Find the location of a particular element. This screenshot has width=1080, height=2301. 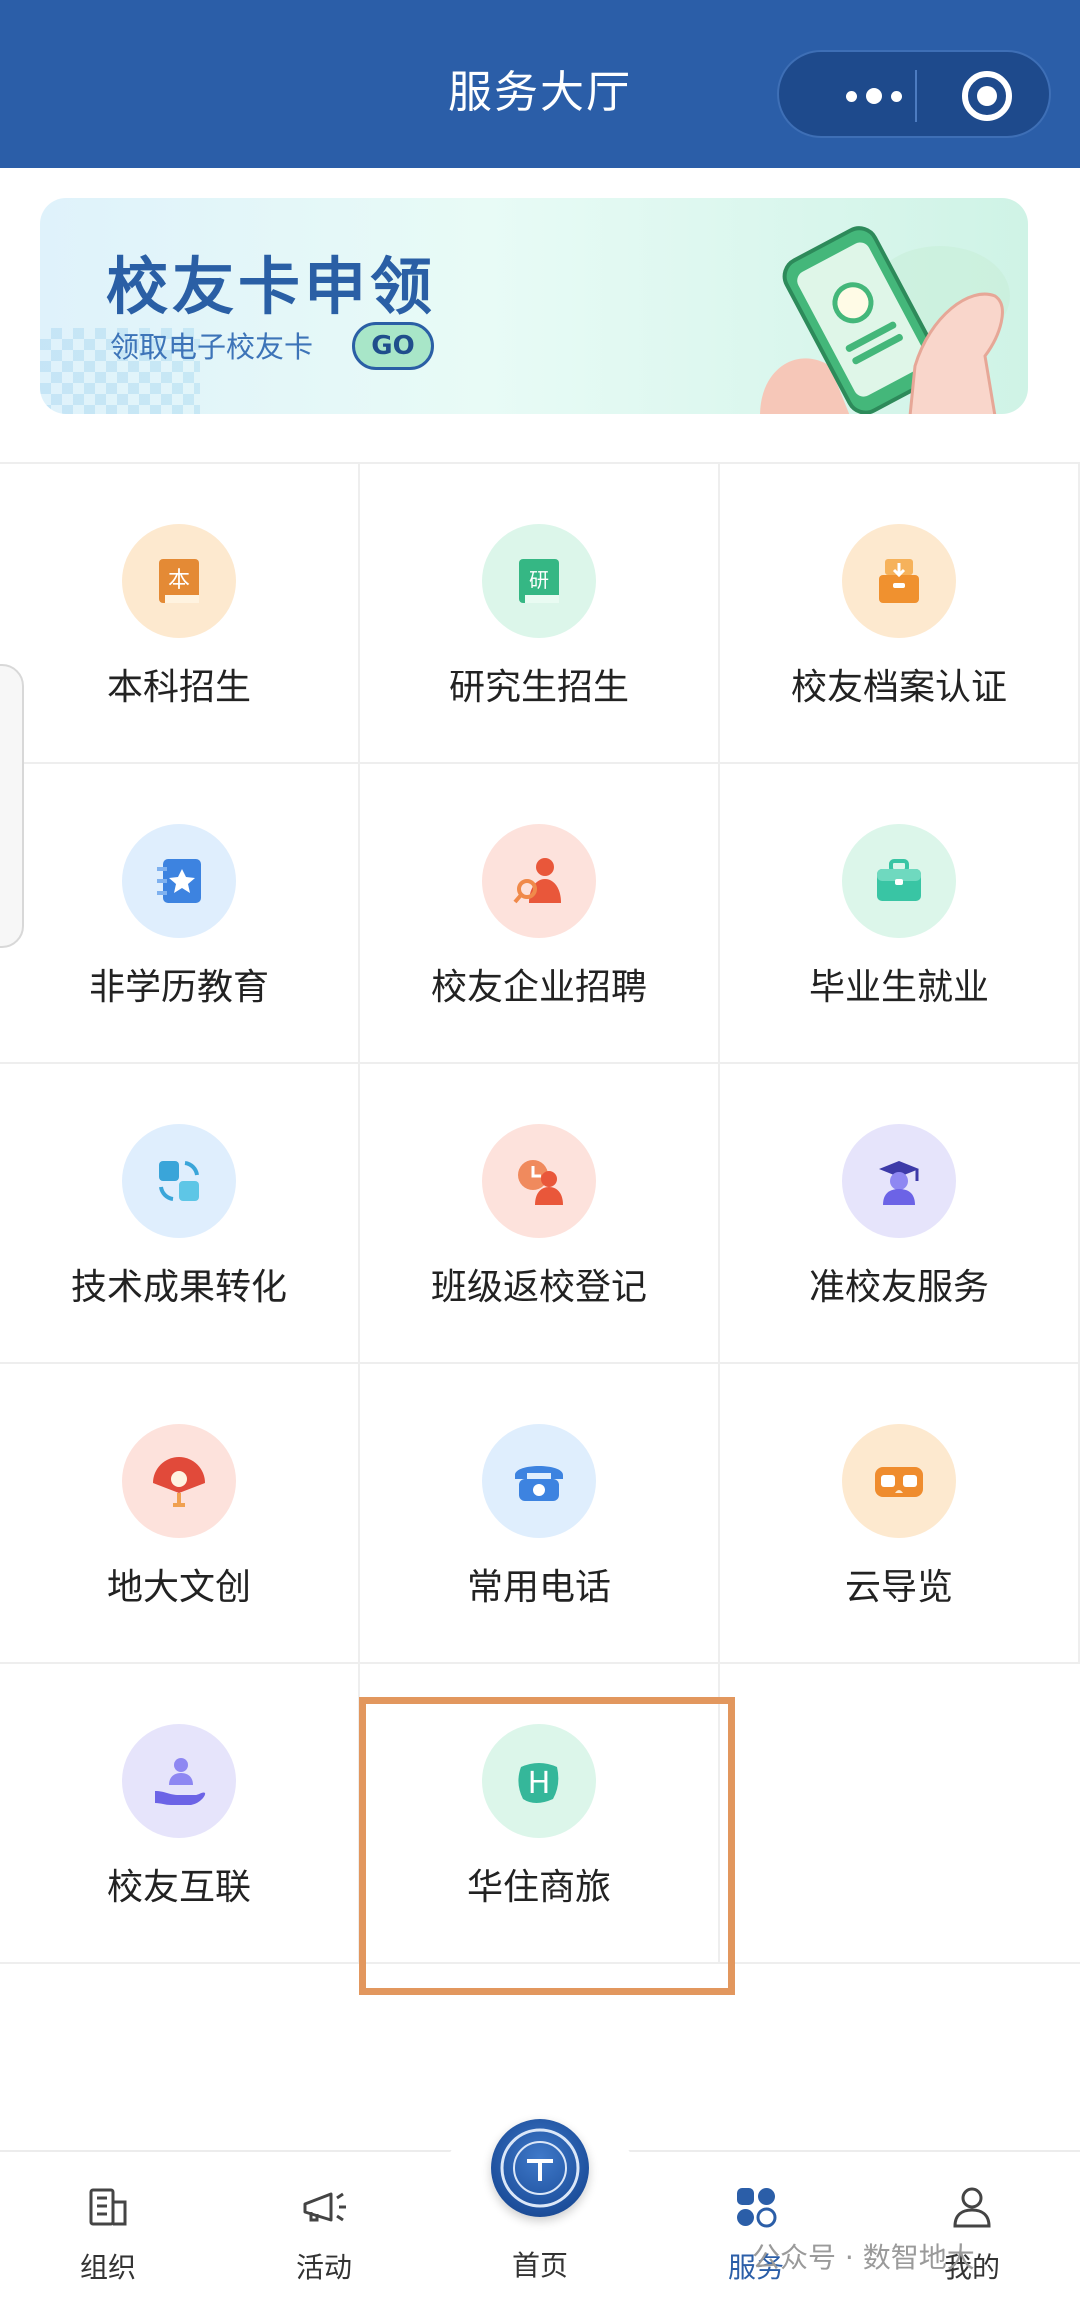

star-notebook-icon is located at coordinates (179, 881).